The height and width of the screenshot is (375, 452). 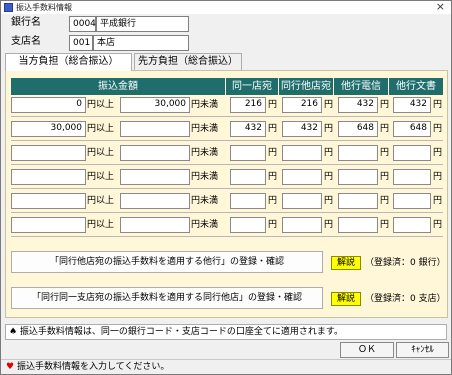 What do you see at coordinates (440, 6) in the screenshot?
I see `close-icon: ×` at bounding box center [440, 6].